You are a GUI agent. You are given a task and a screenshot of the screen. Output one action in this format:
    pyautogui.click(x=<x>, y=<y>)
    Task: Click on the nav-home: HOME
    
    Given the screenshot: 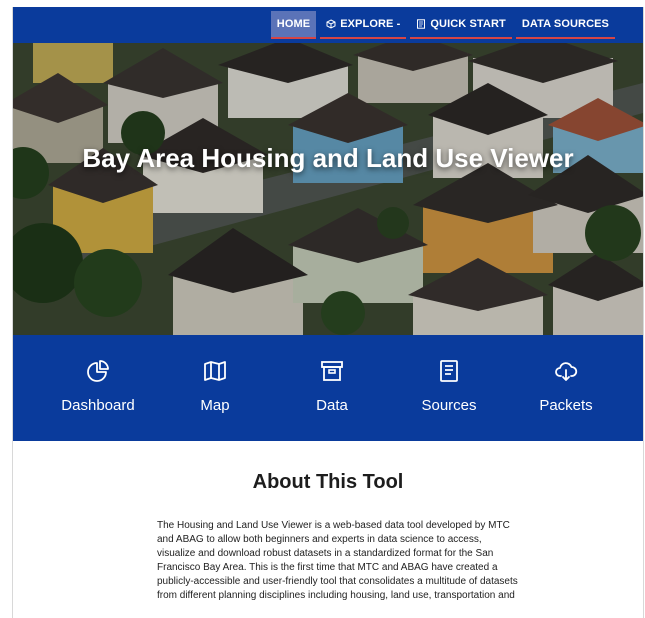 What is the action you would take?
    pyautogui.click(x=293, y=25)
    